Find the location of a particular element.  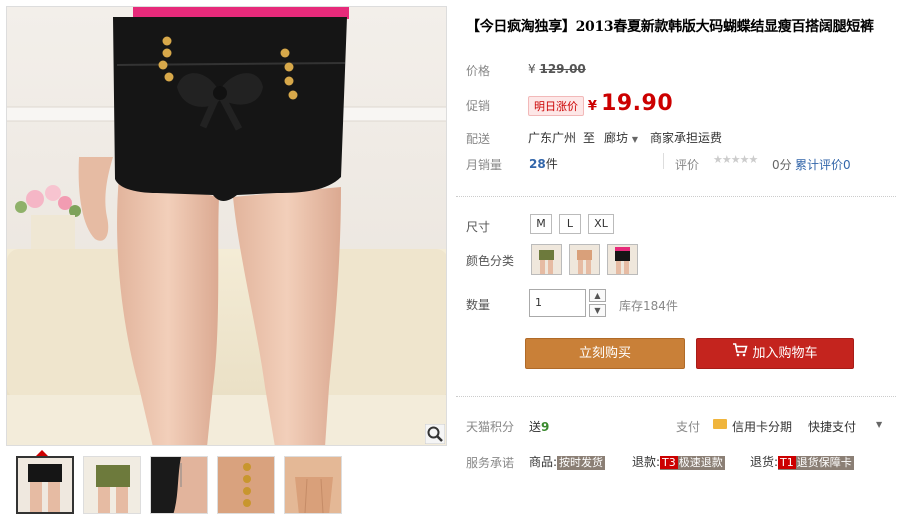

shipping-fee: 商家承担运费 is located at coordinates (686, 138).